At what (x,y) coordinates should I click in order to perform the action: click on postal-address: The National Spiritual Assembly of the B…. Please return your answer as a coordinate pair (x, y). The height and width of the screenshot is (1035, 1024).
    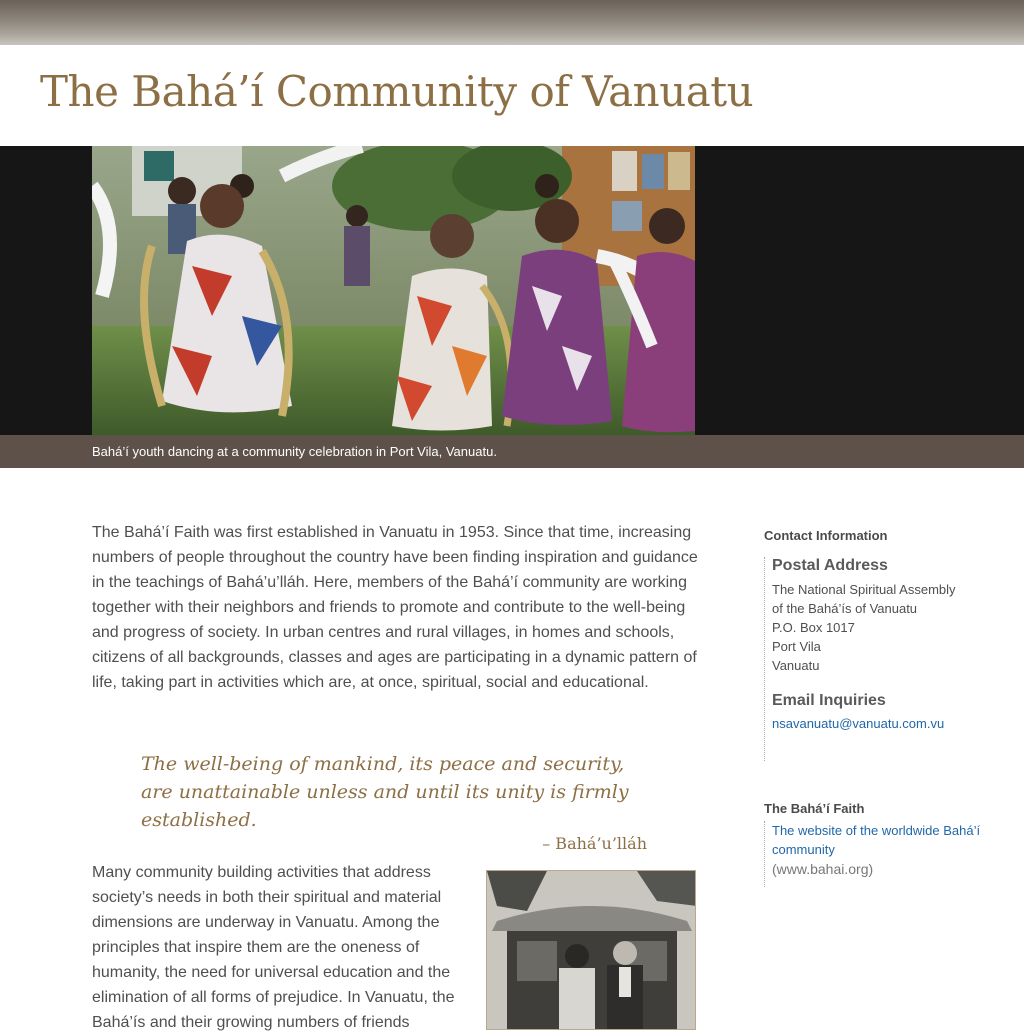
    Looking at the image, I should click on (882, 627).